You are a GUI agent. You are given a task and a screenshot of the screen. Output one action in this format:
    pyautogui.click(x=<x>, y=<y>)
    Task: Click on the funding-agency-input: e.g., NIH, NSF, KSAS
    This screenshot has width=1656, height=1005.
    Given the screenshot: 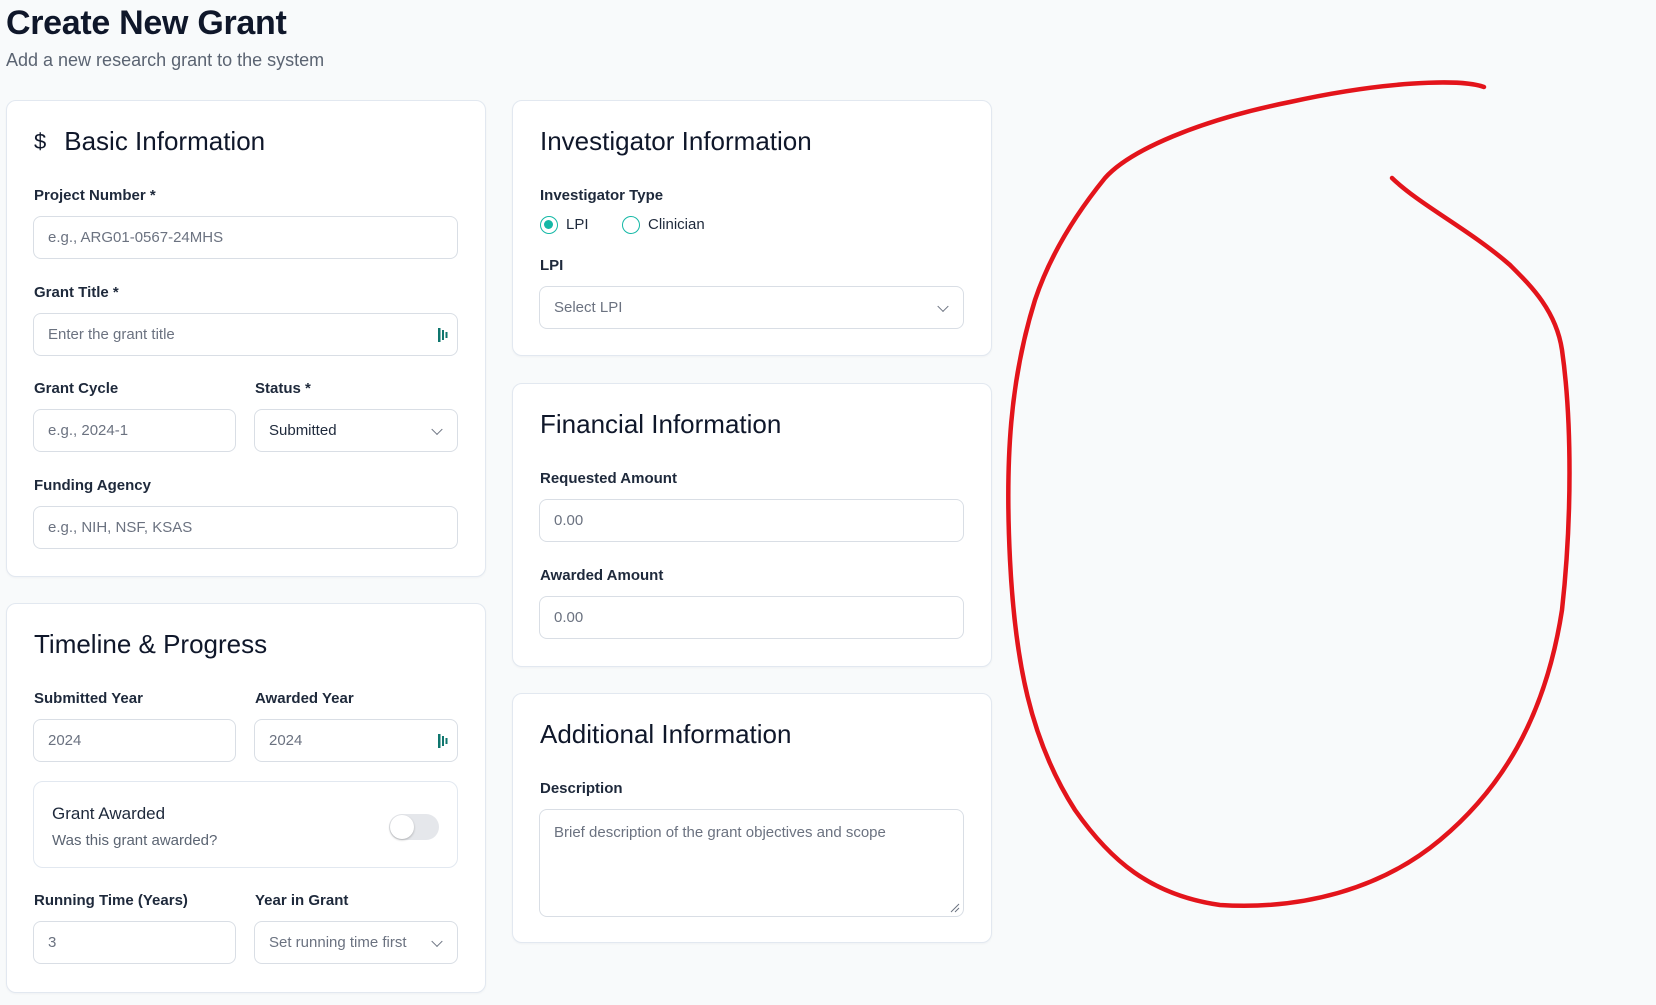 What is the action you would take?
    pyautogui.click(x=245, y=527)
    